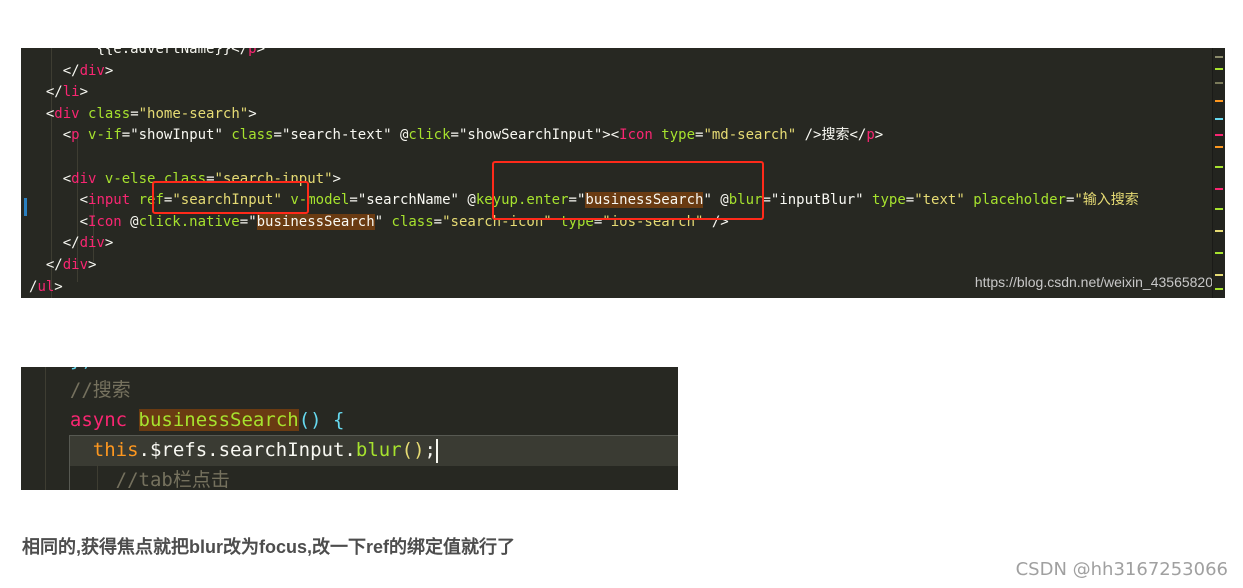  What do you see at coordinates (430, 450) in the screenshot?
I see `code-token: ;` at bounding box center [430, 450].